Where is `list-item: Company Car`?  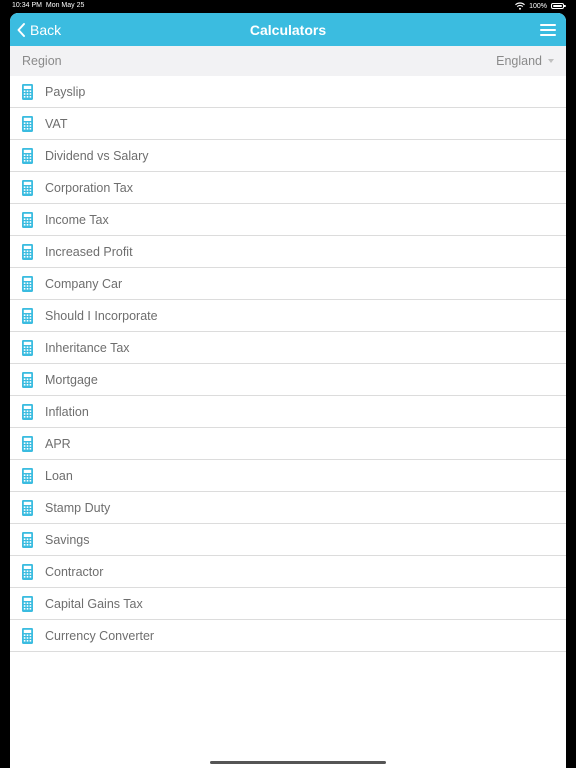 list-item: Company Car is located at coordinates (288, 284).